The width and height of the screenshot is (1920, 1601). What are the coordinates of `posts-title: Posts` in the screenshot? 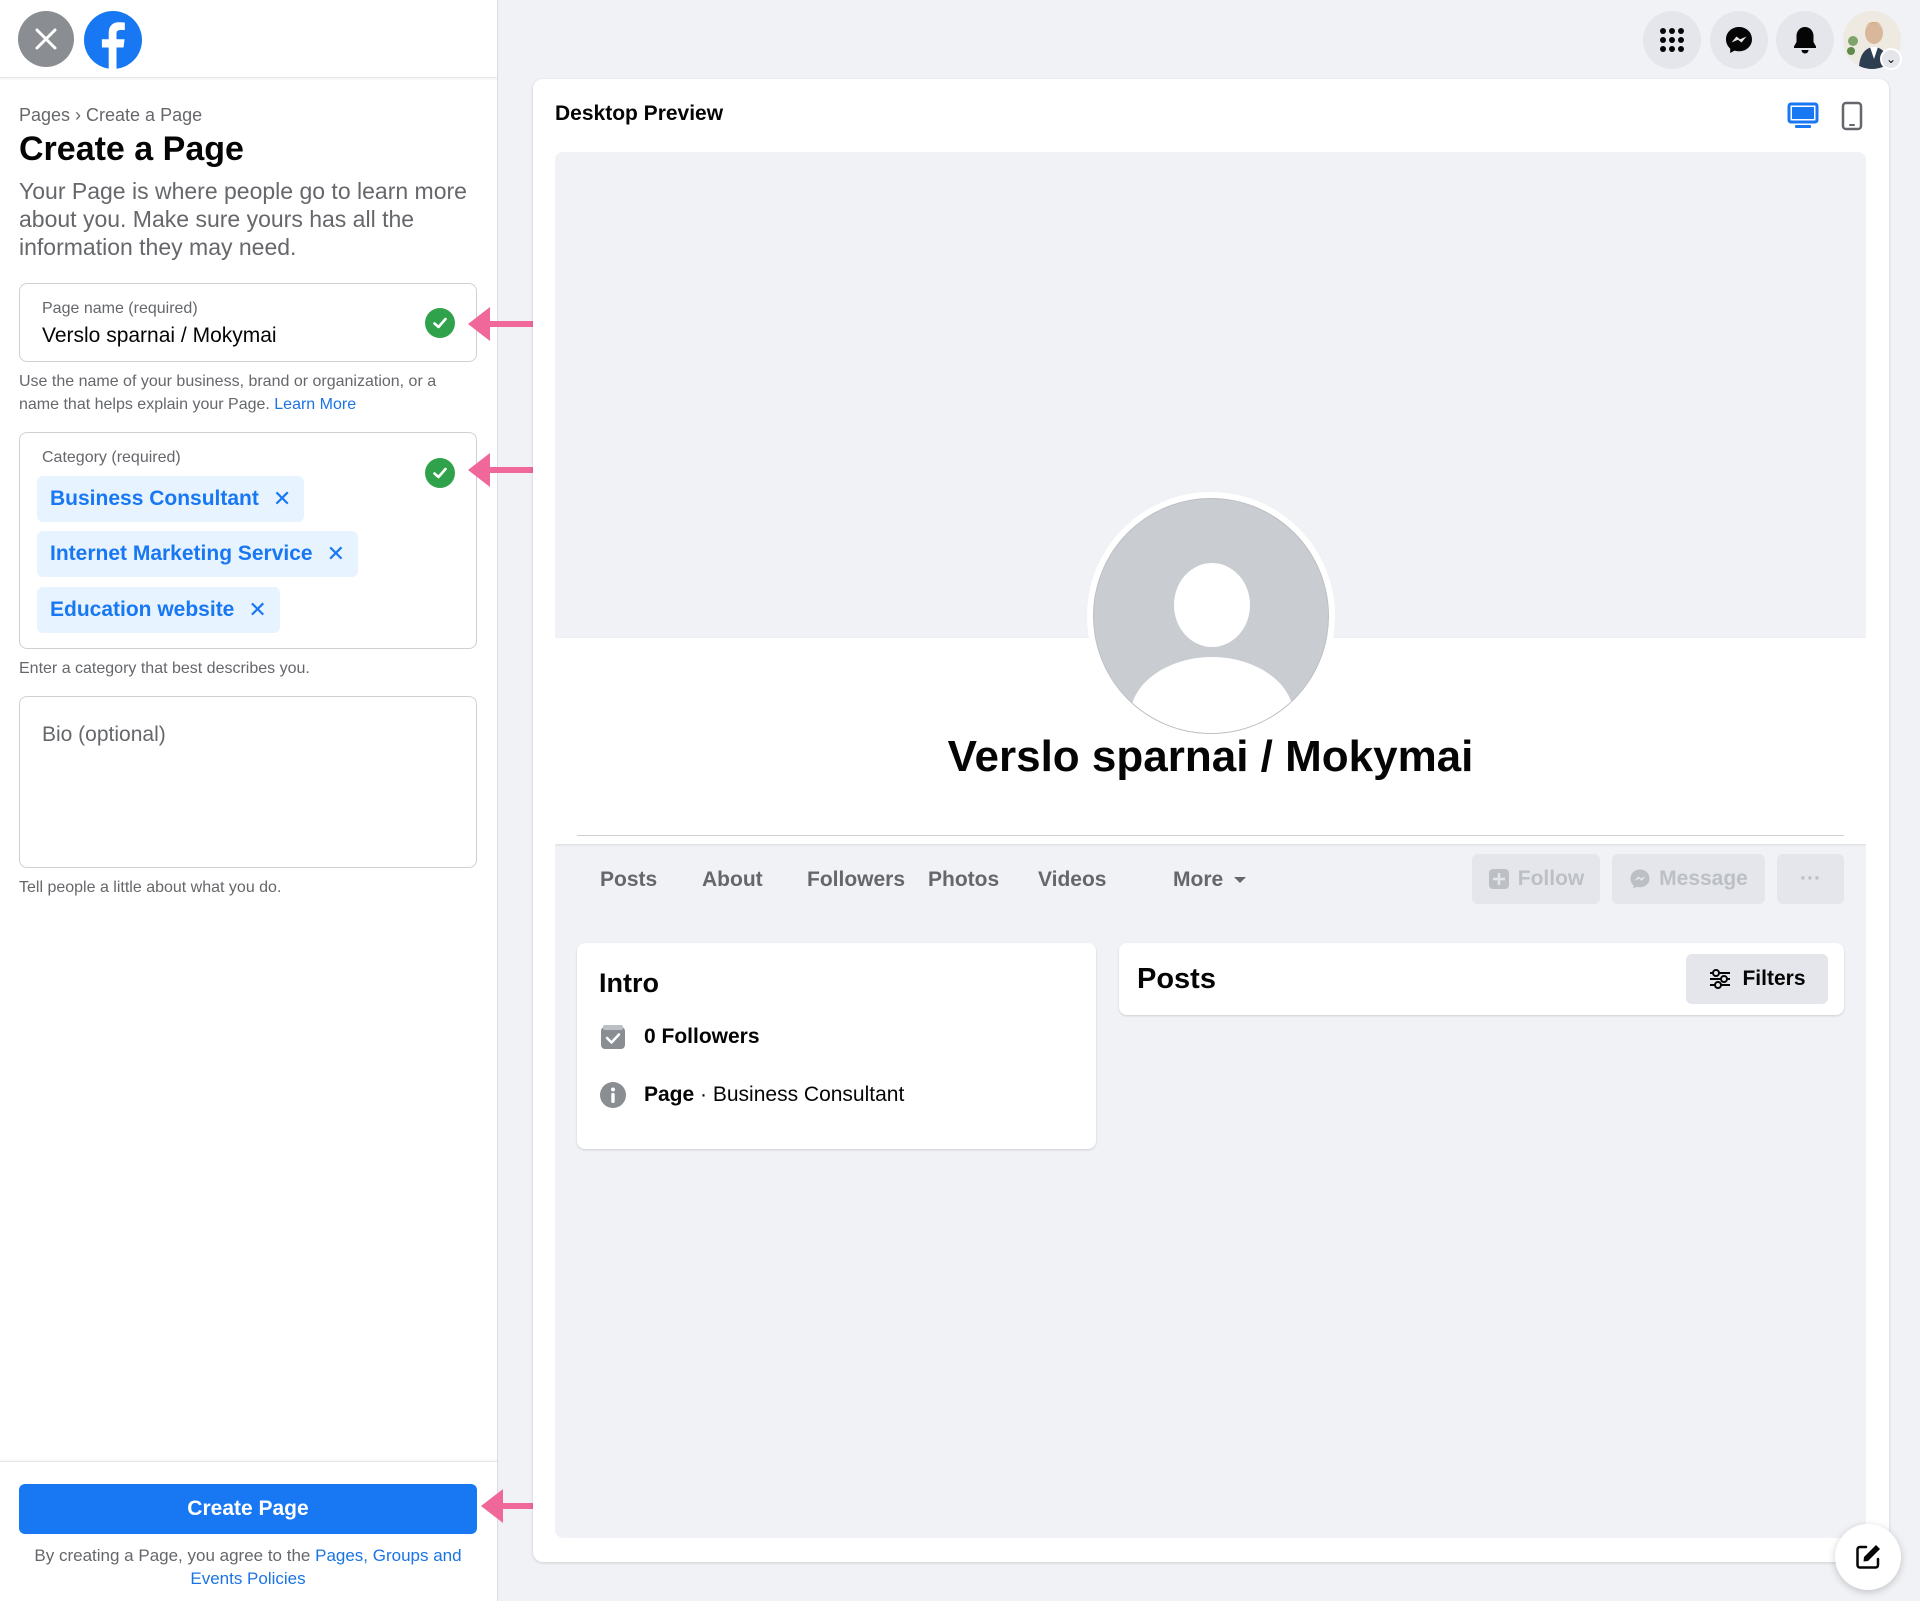 It's located at (1176, 979).